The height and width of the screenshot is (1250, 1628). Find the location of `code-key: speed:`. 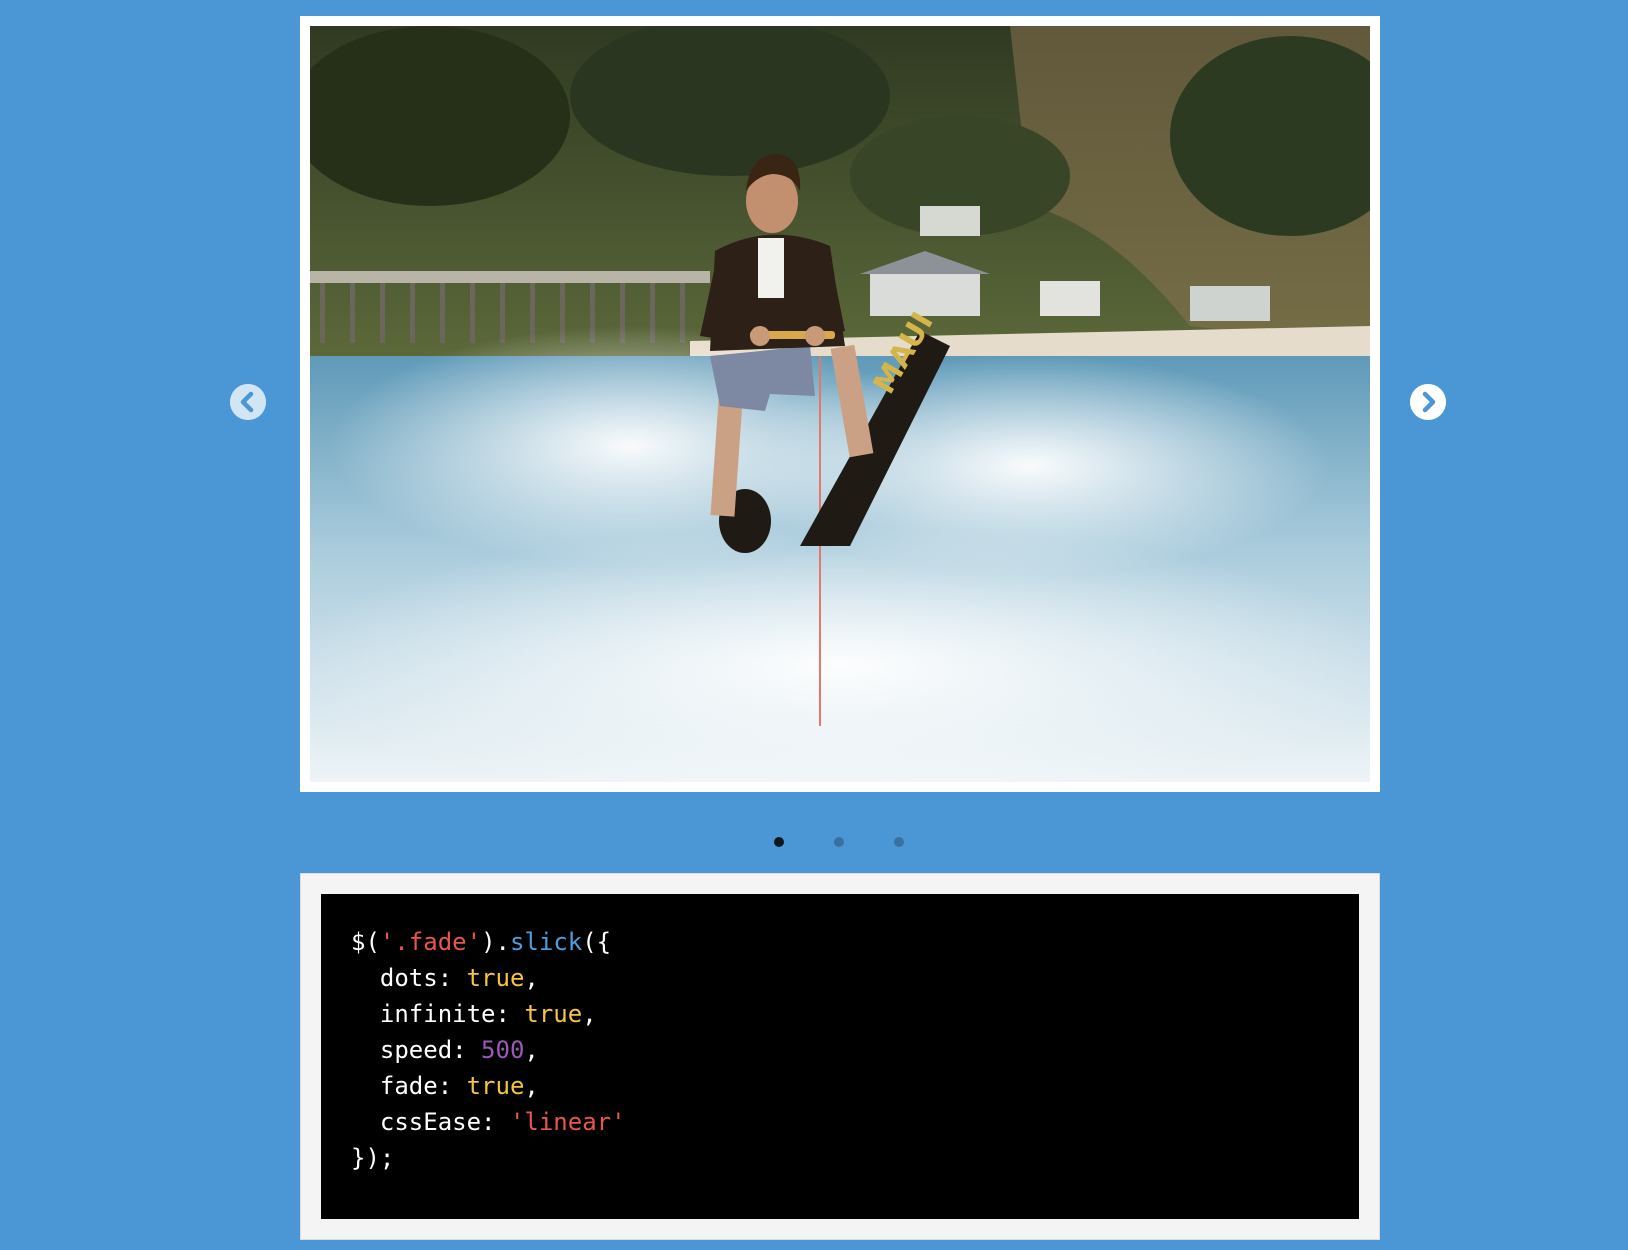

code-key: speed: is located at coordinates (416, 1050).